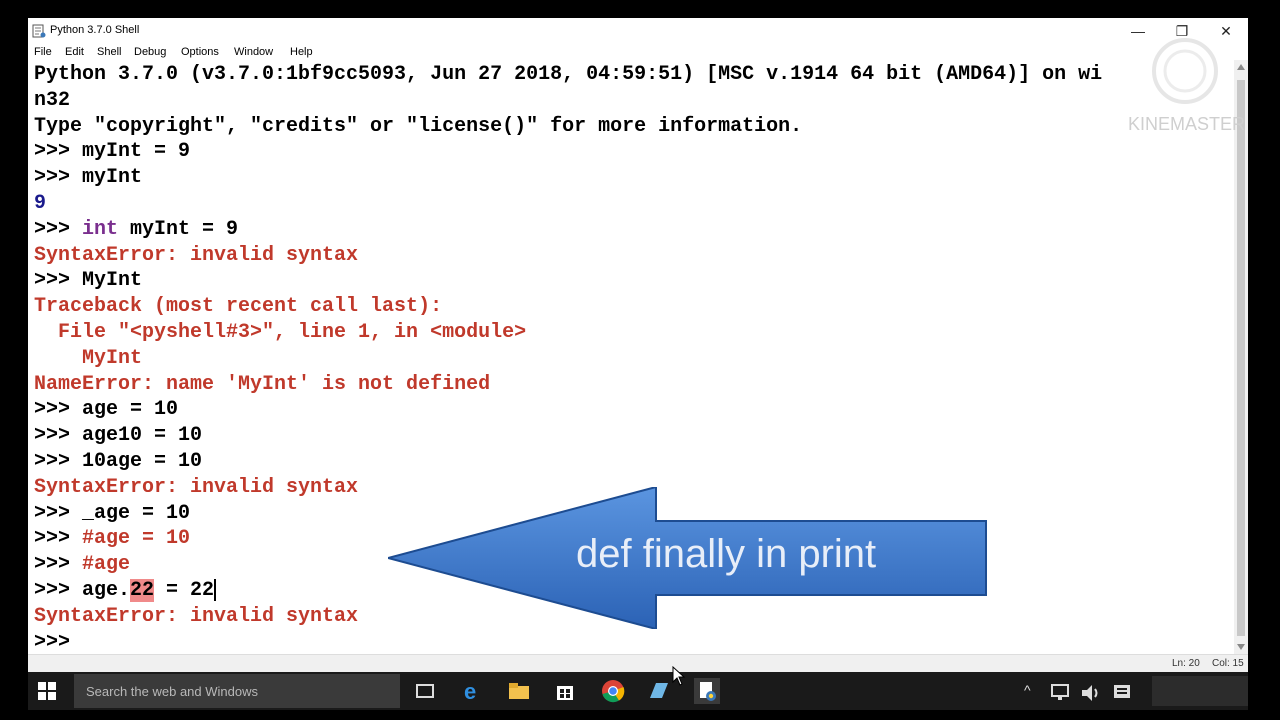 Image resolution: width=1280 pixels, height=720 pixels. What do you see at coordinates (109, 52) in the screenshot?
I see `menu-shell: Shell` at bounding box center [109, 52].